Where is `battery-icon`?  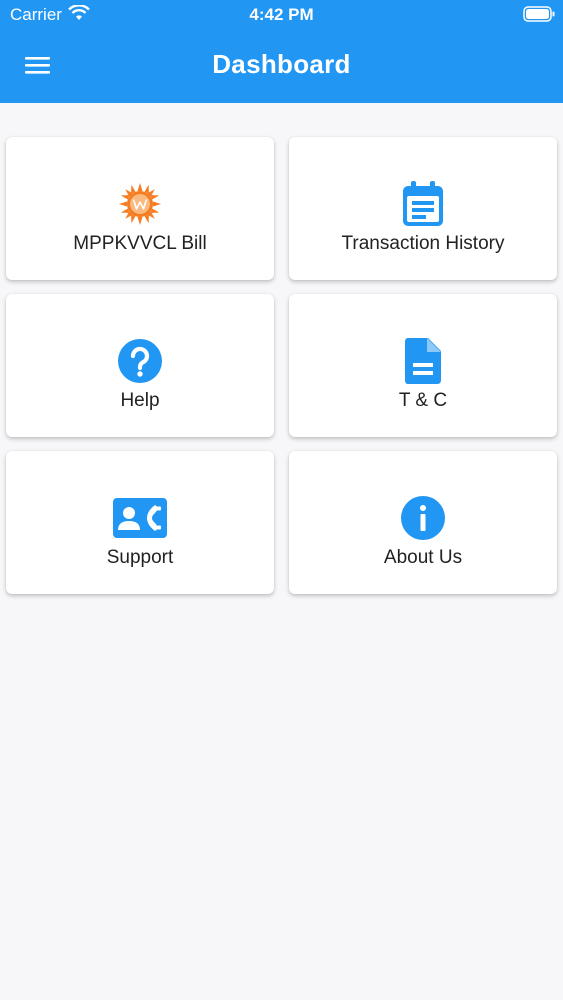 battery-icon is located at coordinates (539, 16).